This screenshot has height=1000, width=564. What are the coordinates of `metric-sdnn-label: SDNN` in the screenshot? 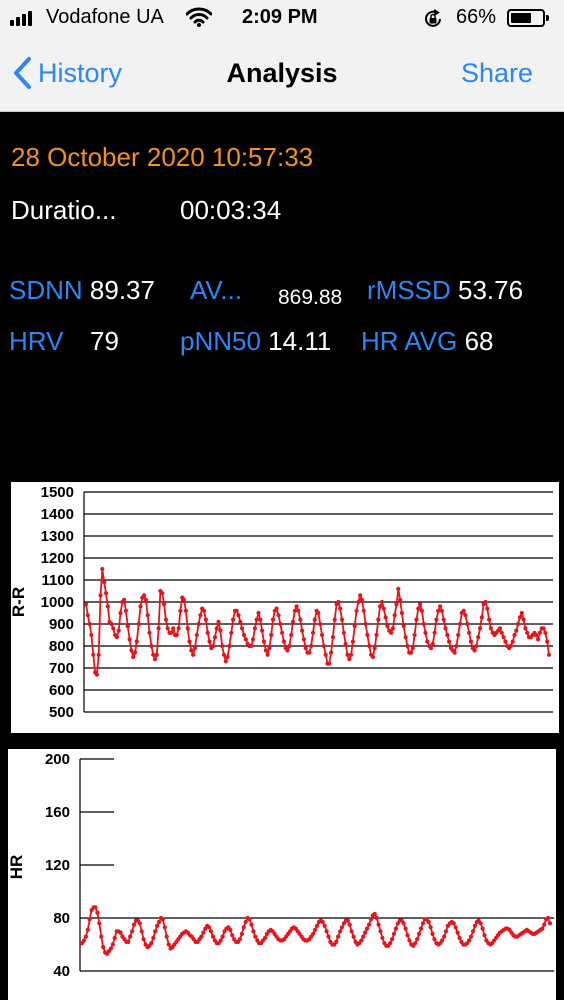 It's located at (46, 290).